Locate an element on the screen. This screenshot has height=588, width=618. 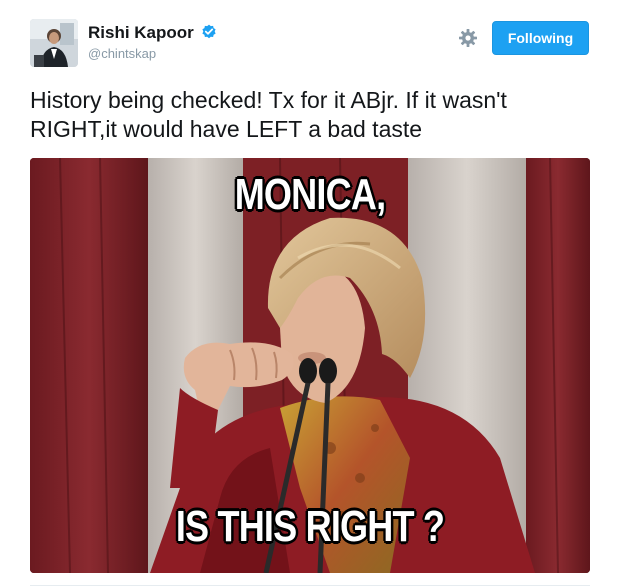
avatar-image is located at coordinates (54, 43).